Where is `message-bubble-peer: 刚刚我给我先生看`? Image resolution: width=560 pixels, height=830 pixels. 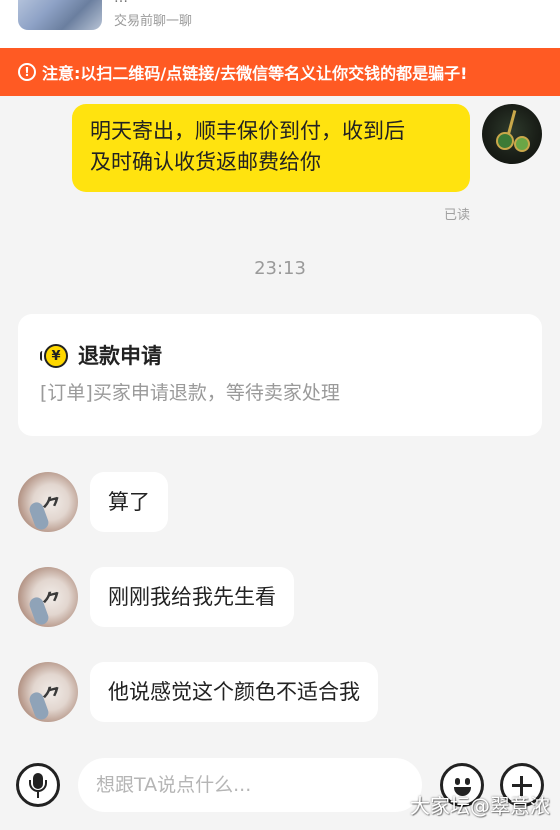
message-bubble-peer: 刚刚我给我先生看 is located at coordinates (192, 597).